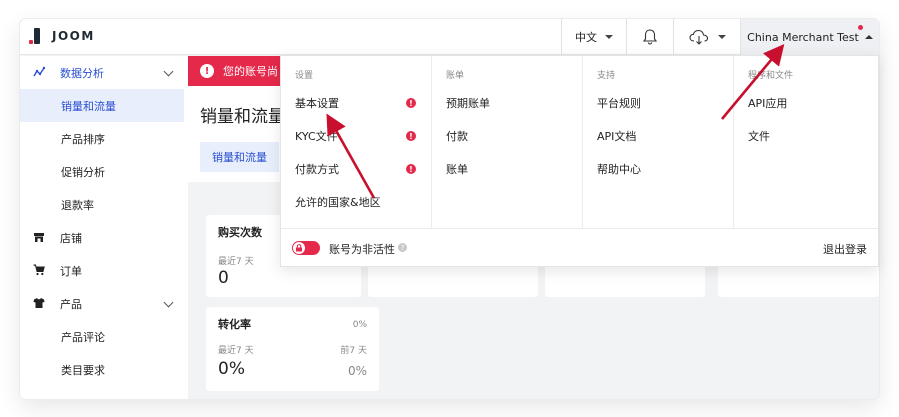 This screenshot has height=417, width=899. I want to click on menu-item-api-docs: API文档, so click(660, 136).